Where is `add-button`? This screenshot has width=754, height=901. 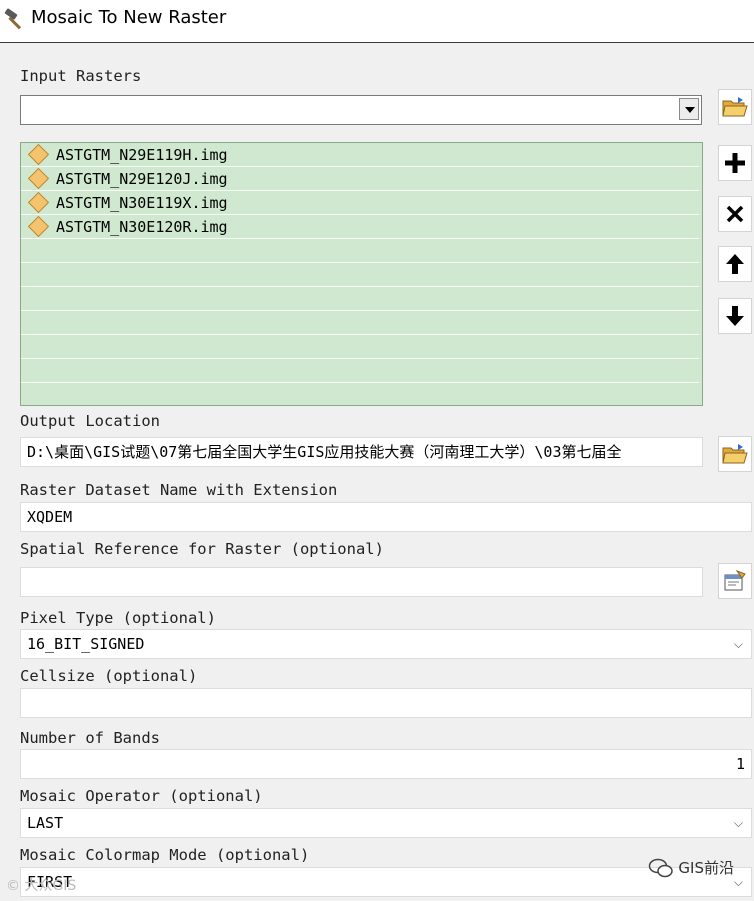
add-button is located at coordinates (735, 163).